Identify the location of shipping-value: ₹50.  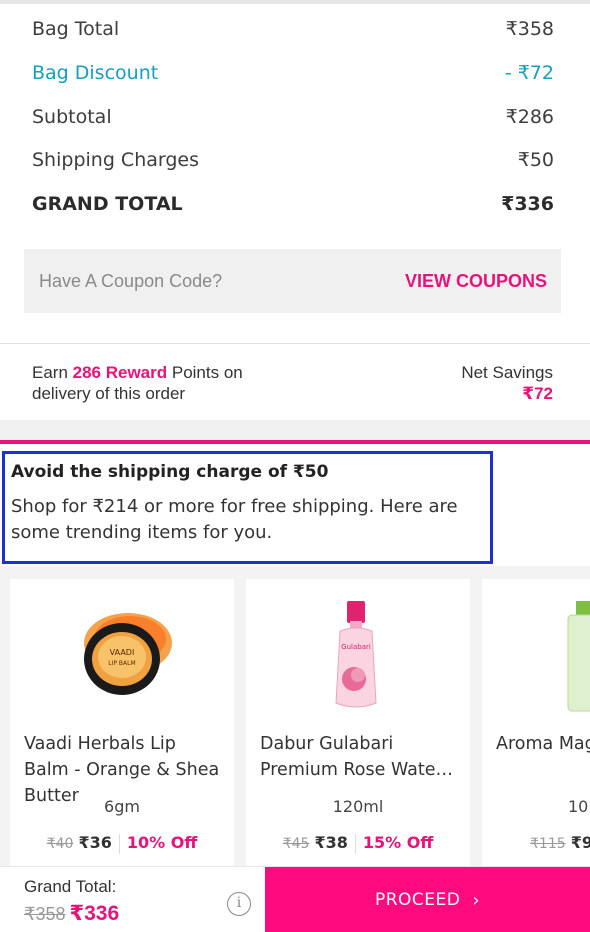
(535, 160).